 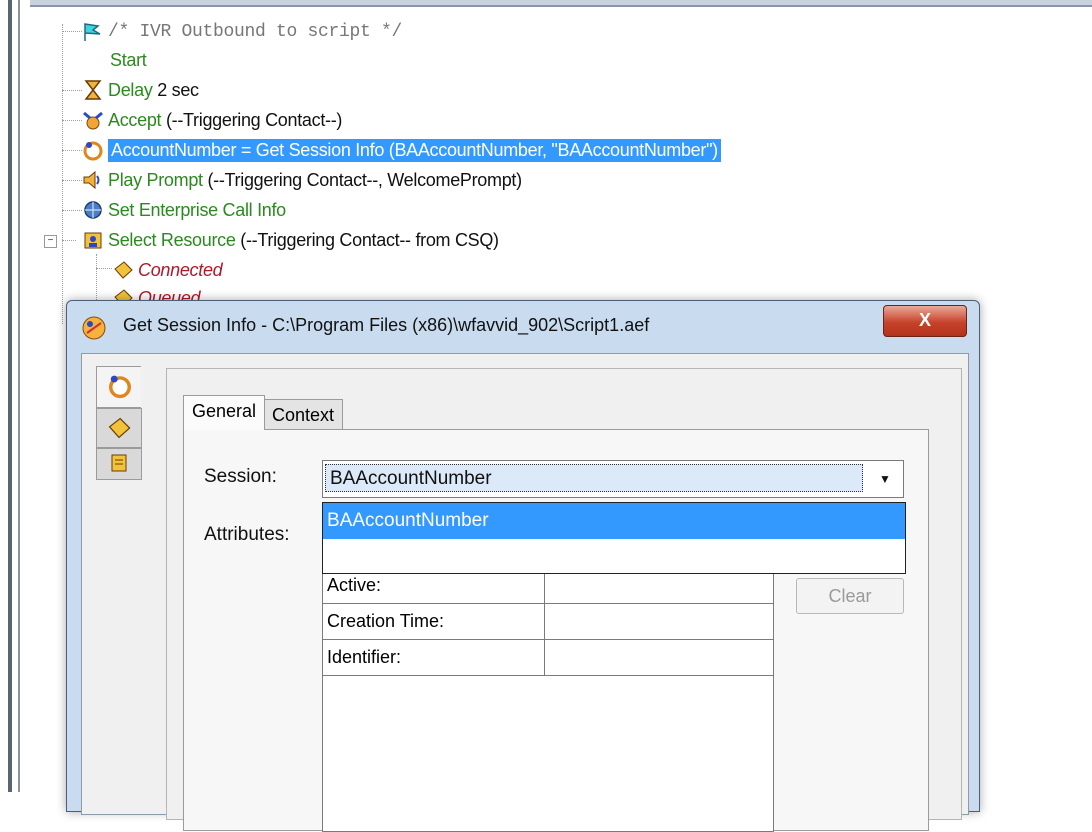 What do you see at coordinates (93, 32) in the screenshot?
I see `flag-icon` at bounding box center [93, 32].